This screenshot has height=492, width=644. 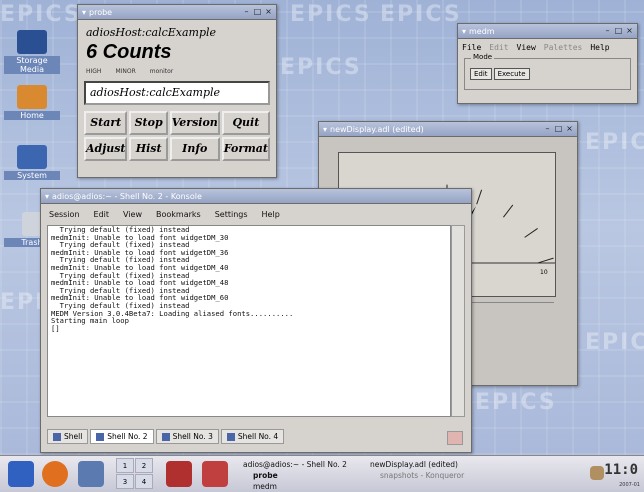 I want to click on tab-shell-no-3: Shell No. 3, so click(x=187, y=436).